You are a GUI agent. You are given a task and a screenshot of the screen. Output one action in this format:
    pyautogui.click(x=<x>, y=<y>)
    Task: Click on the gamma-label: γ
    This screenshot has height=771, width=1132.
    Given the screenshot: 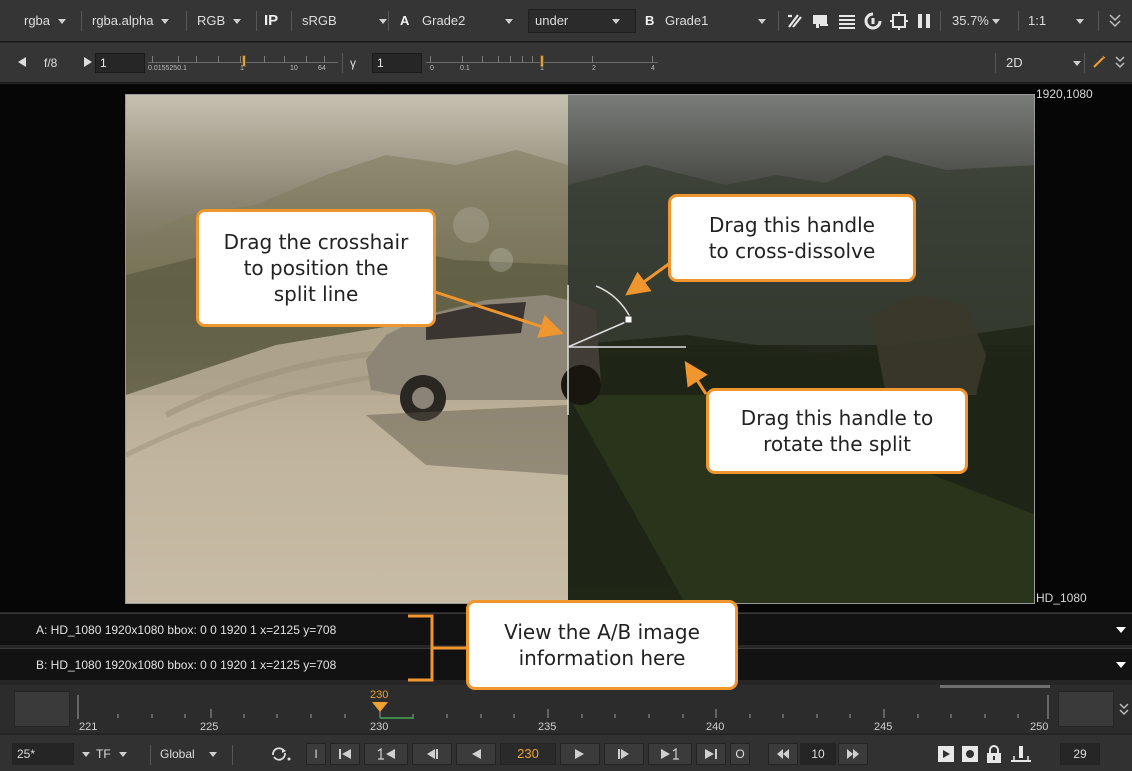 What is the action you would take?
    pyautogui.click(x=353, y=63)
    